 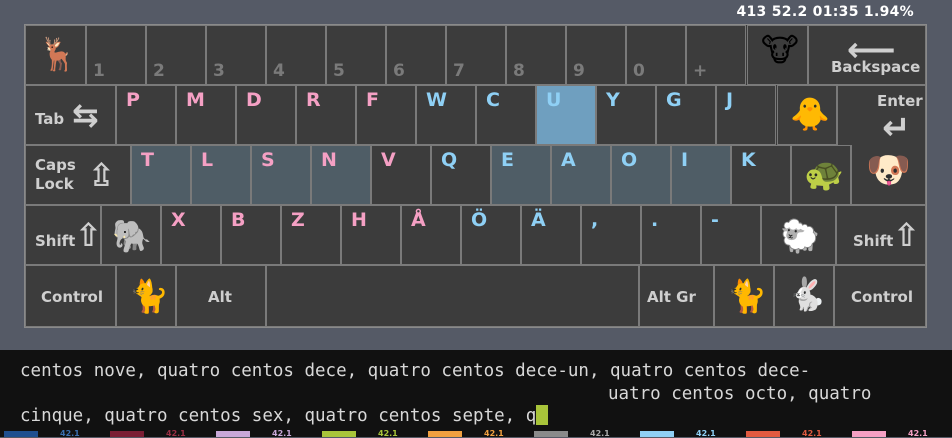 I want to click on key-letter-d: D, so click(x=266, y=115).